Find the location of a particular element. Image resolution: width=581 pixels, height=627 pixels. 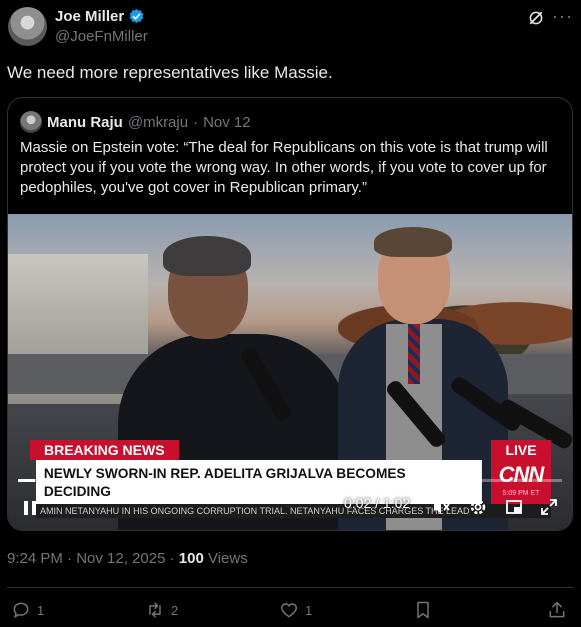

views-label: Views is located at coordinates (225, 558).